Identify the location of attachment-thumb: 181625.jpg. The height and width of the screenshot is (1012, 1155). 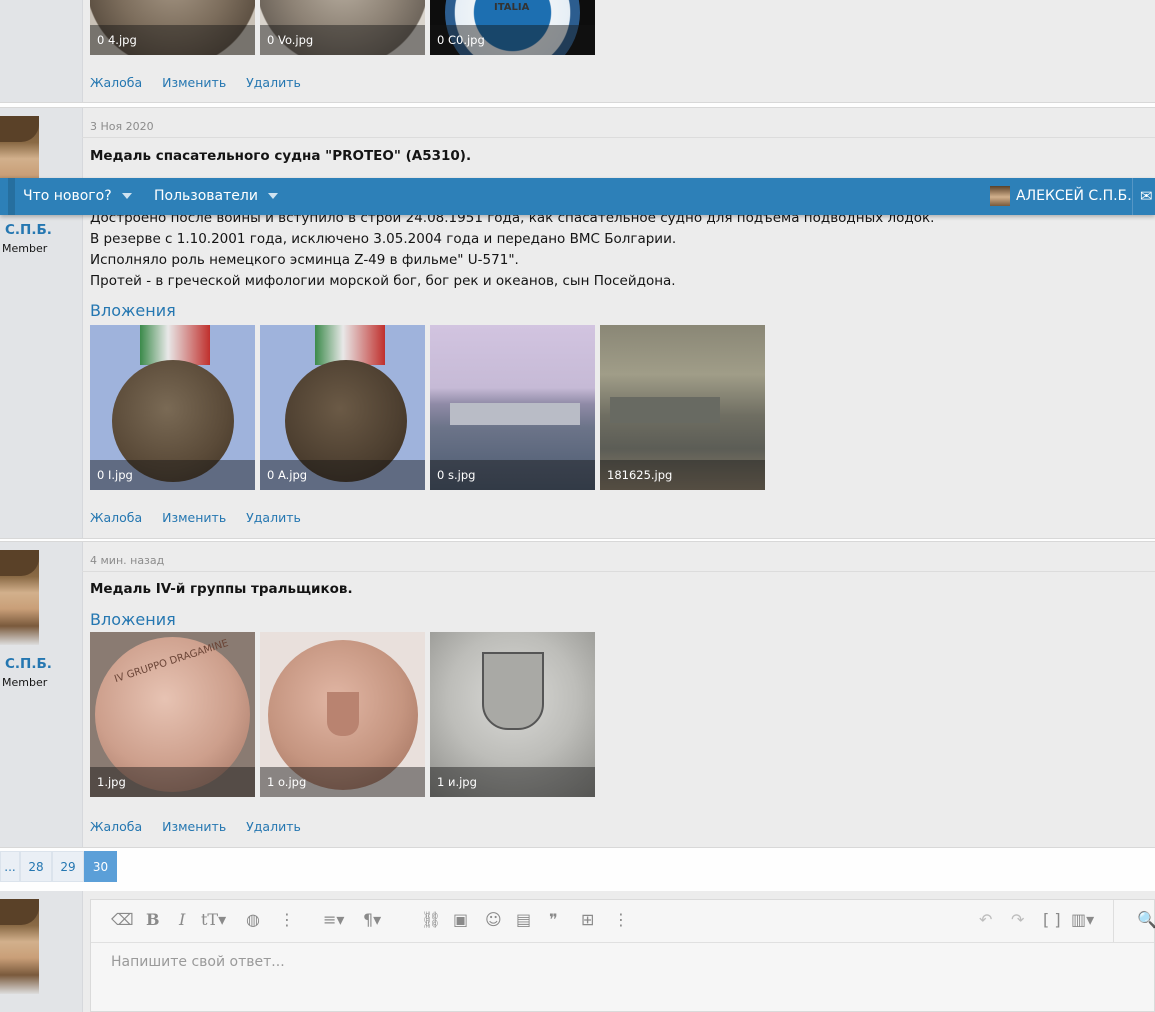
(682, 407).